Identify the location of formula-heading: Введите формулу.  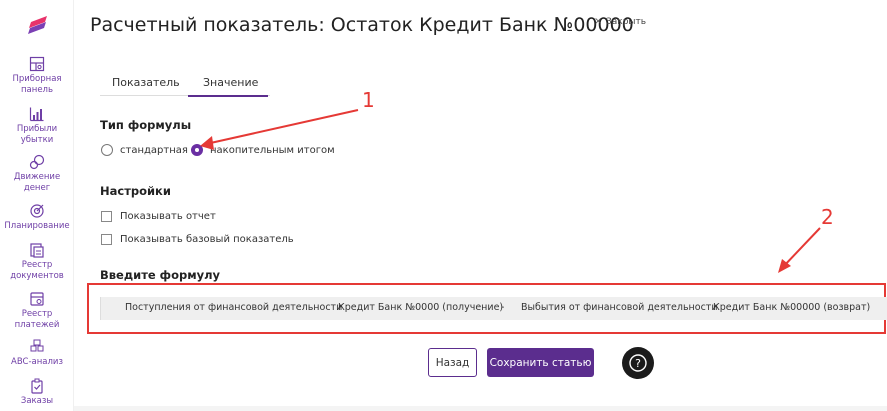
(160, 275).